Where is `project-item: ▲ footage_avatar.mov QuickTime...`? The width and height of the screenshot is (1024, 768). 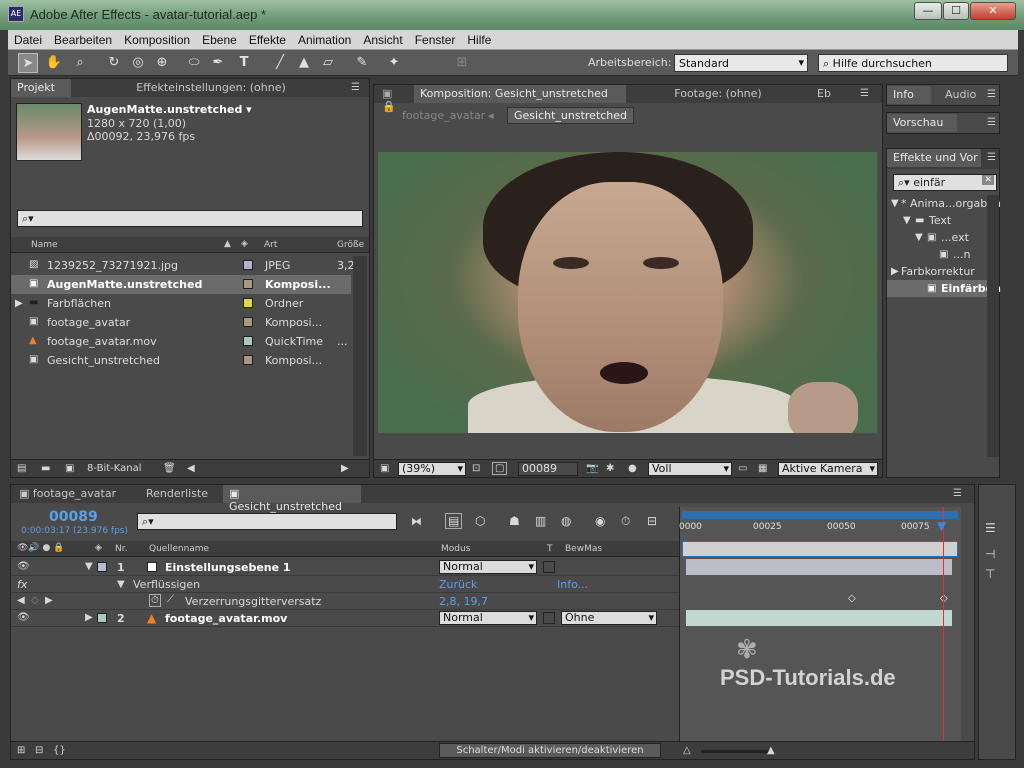 project-item: ▲ footage_avatar.mov QuickTime... is located at coordinates (181, 341).